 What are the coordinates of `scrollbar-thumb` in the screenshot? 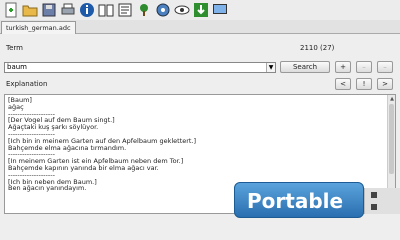 It's located at (391, 139).